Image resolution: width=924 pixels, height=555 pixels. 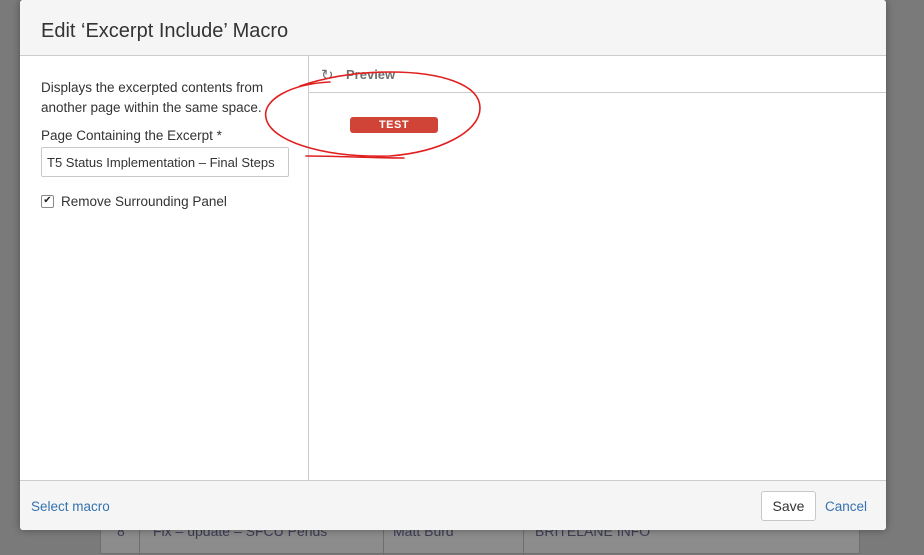 What do you see at coordinates (597, 74) in the screenshot?
I see `preview-header: ↻ Preview` at bounding box center [597, 74].